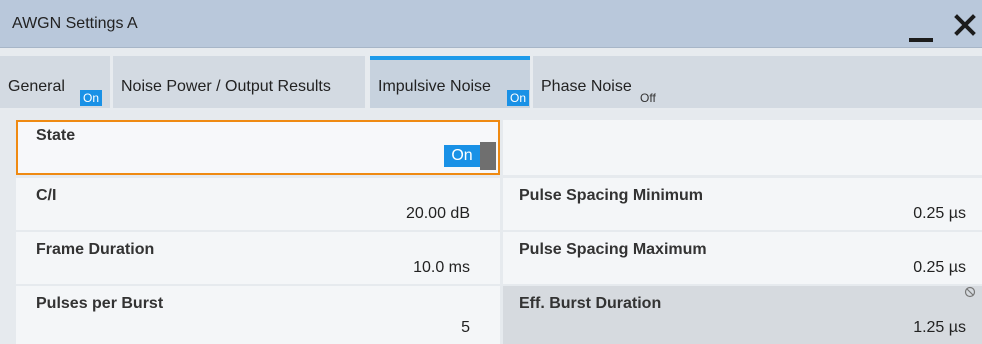 The image size is (982, 344). I want to click on tab-general: General On, so click(55, 82).